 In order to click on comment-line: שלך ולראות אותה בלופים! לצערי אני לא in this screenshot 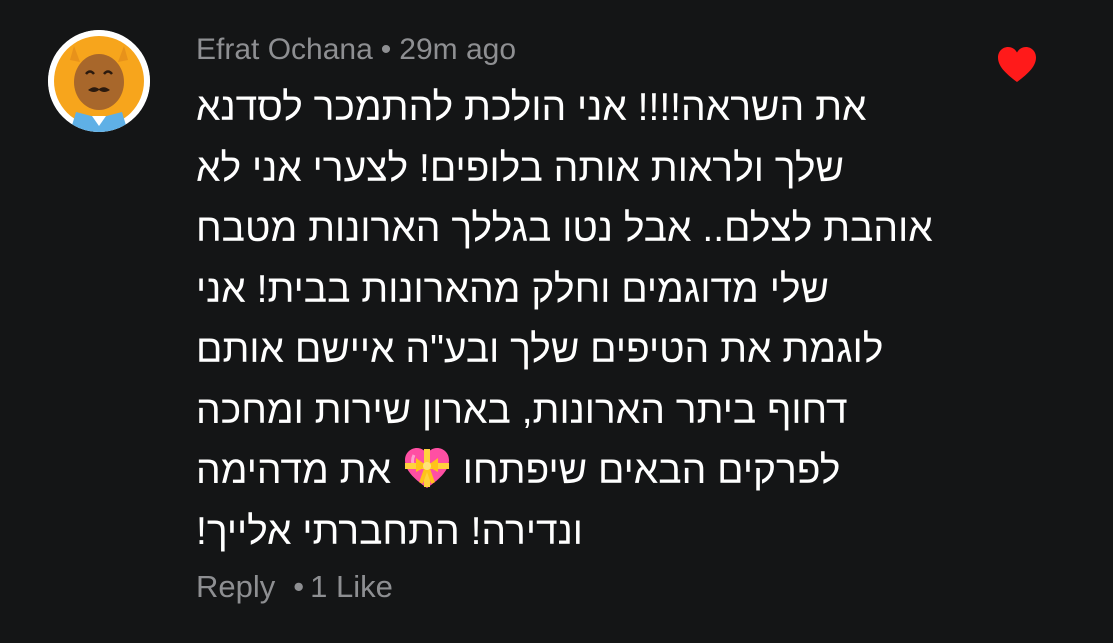, I will do `click(520, 168)`.